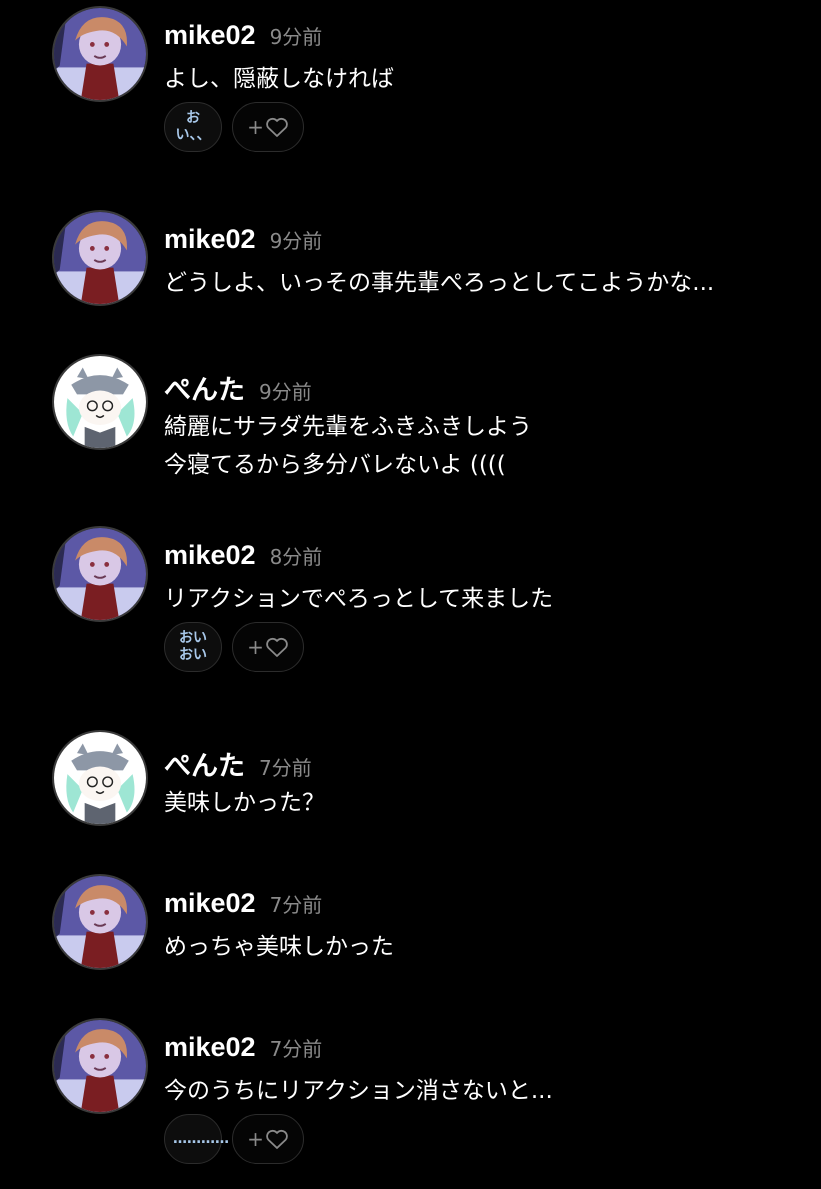 This screenshot has height=1189, width=821. I want to click on comment-line: めっちゃ美味しかった, so click(279, 947).